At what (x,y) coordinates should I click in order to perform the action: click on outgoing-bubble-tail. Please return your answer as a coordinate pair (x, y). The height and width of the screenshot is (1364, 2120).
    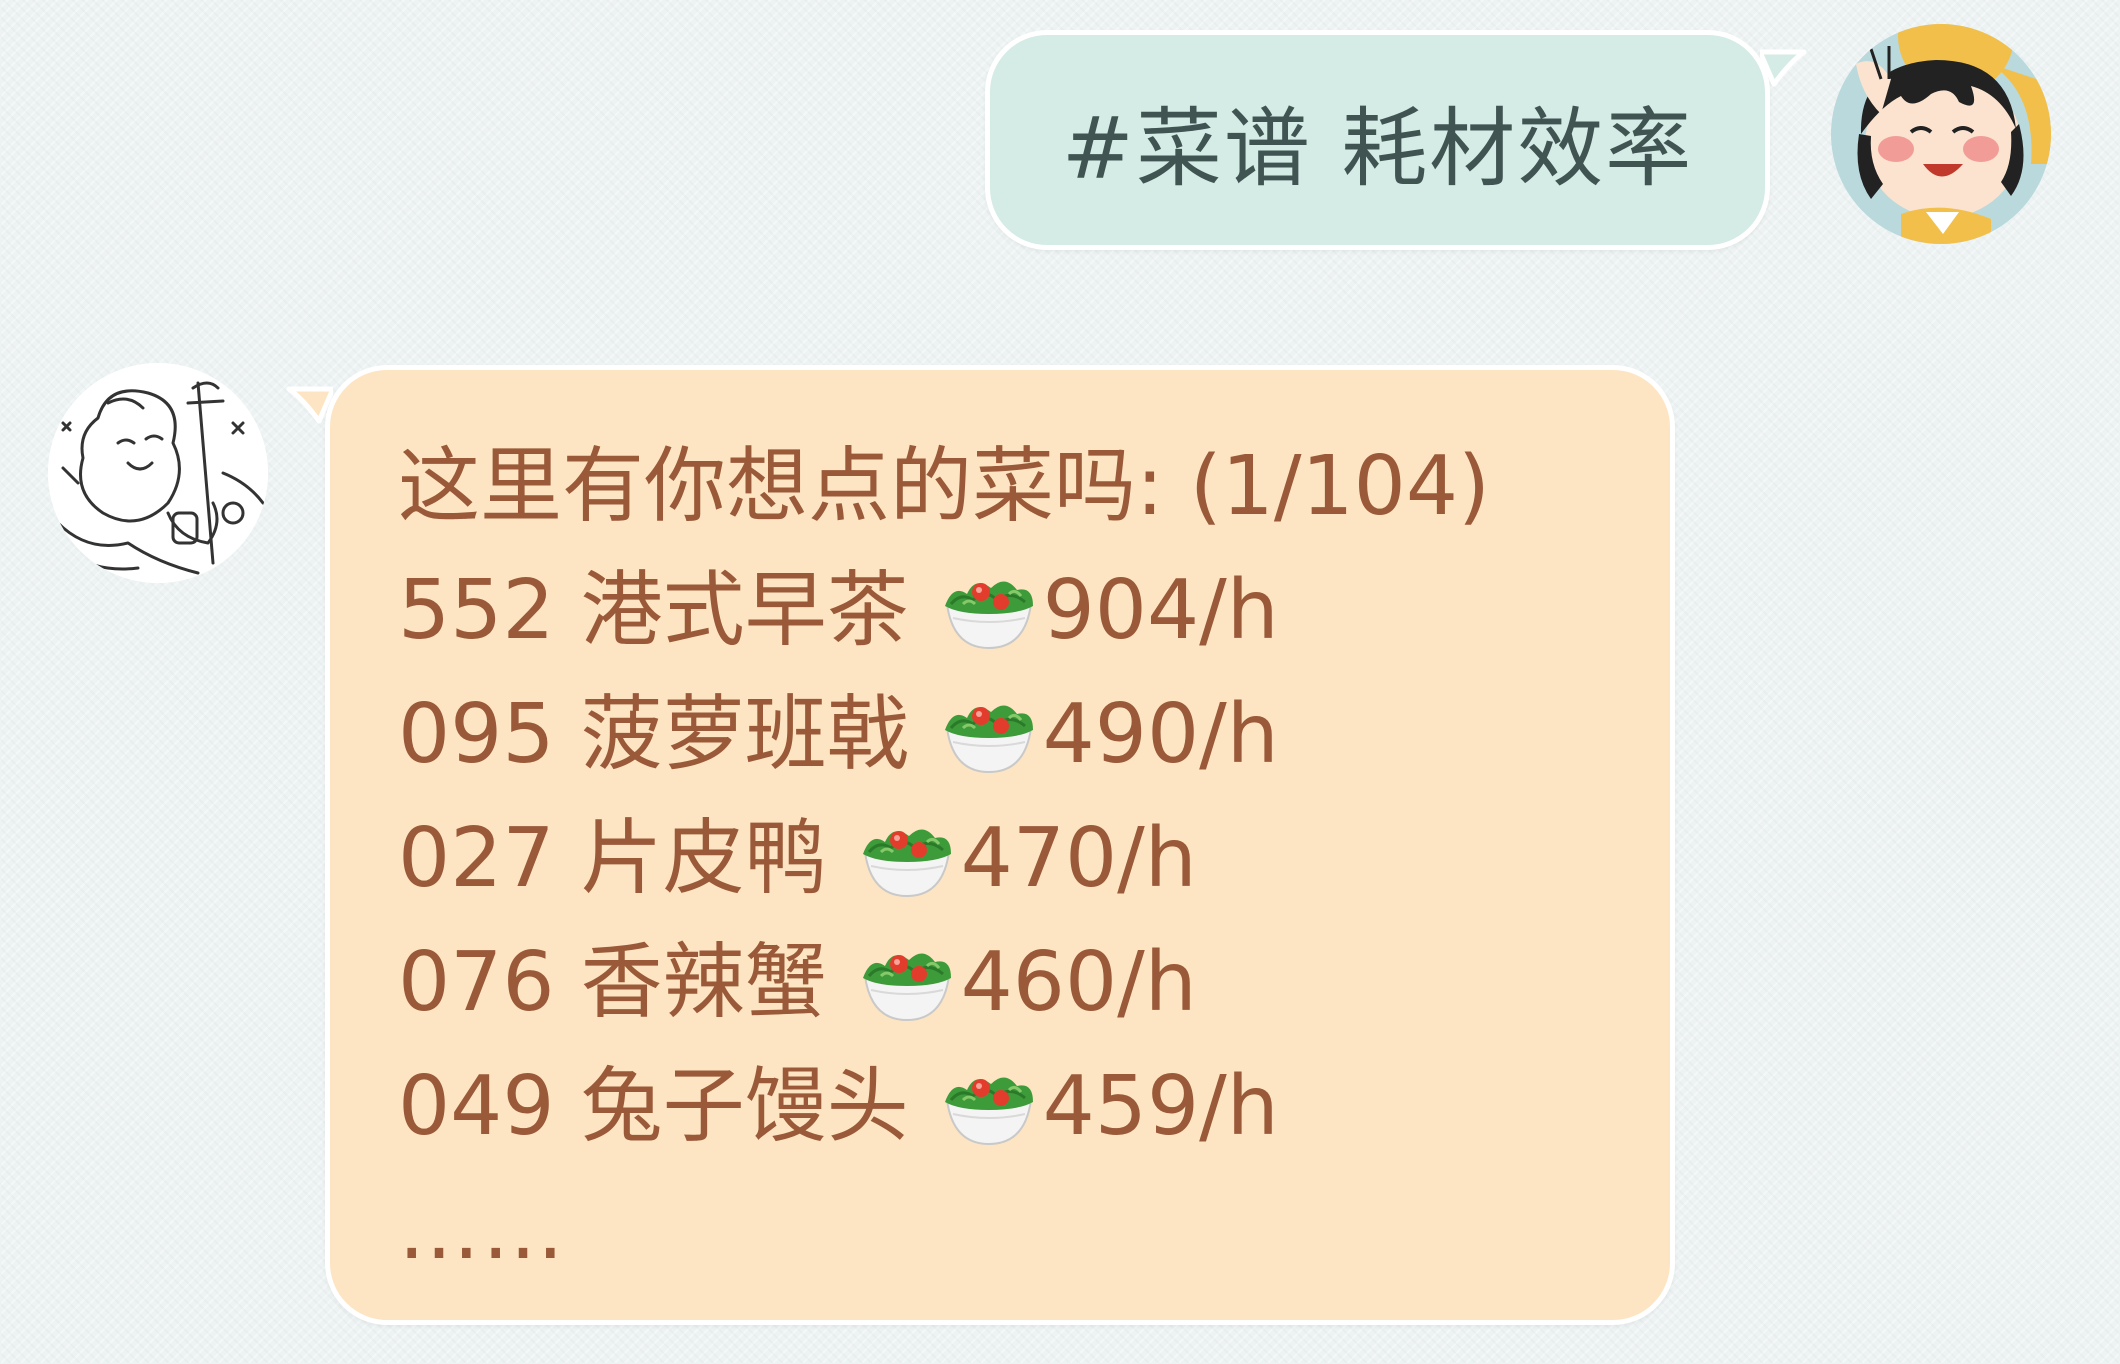
    Looking at the image, I should click on (1783, 68).